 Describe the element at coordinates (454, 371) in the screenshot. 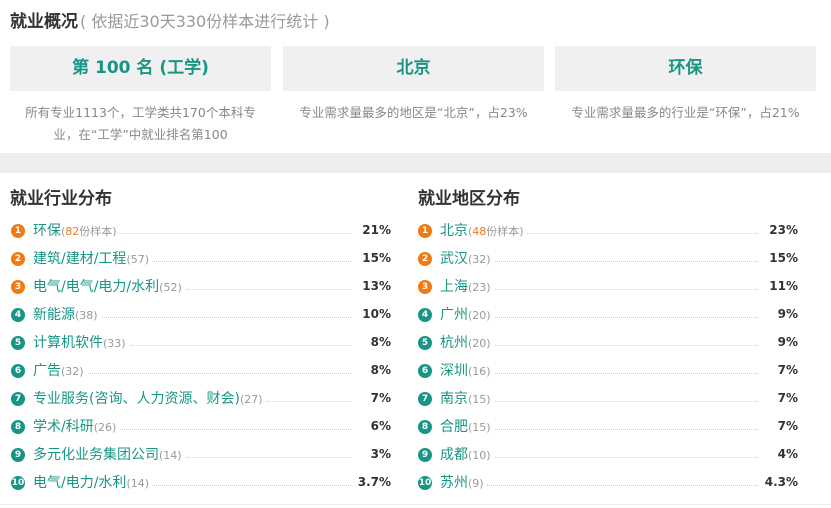

I see `item-name: 深圳` at that location.